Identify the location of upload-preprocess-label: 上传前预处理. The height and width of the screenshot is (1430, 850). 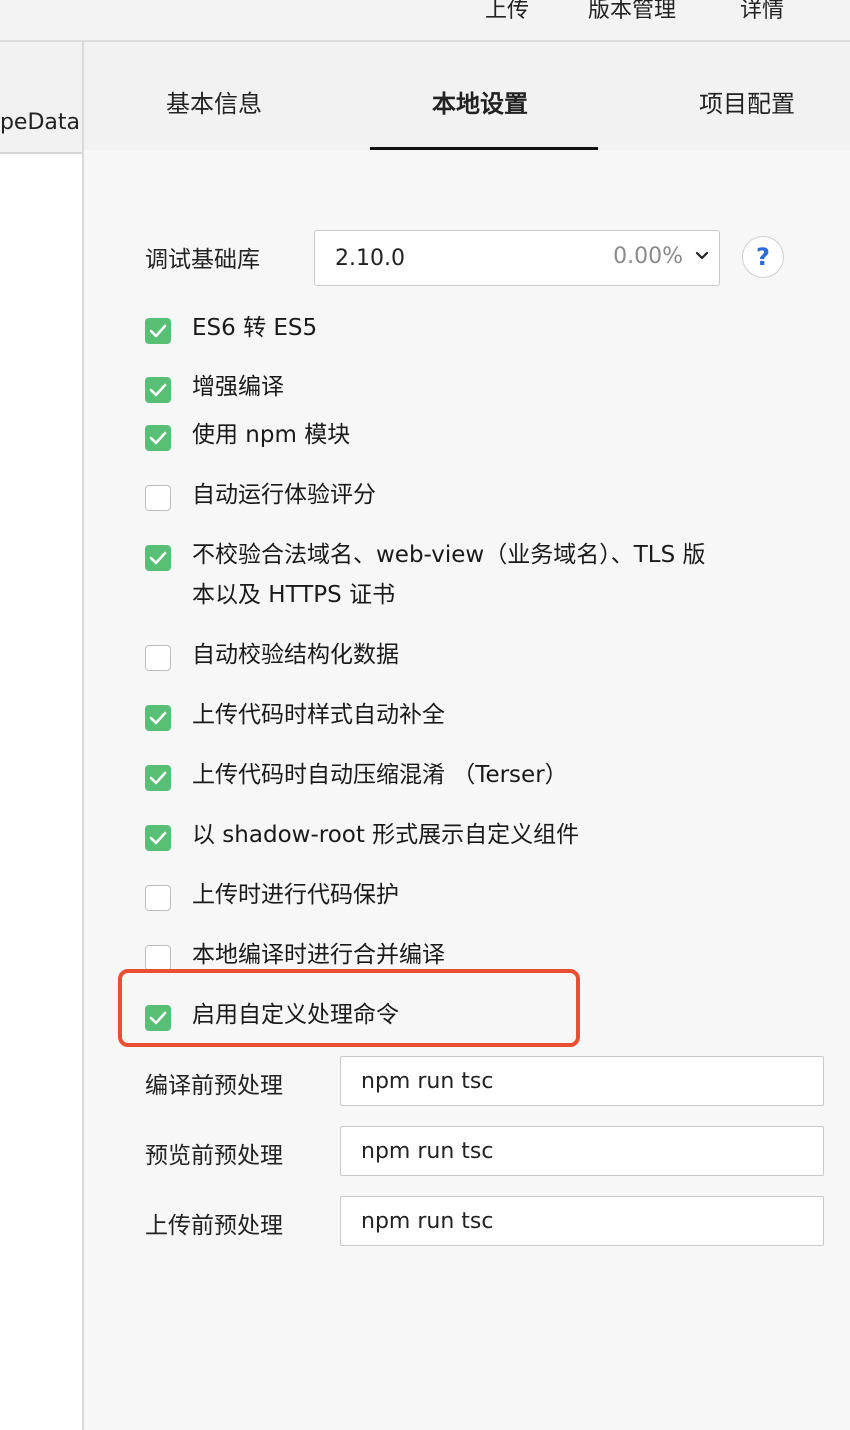
(214, 1226).